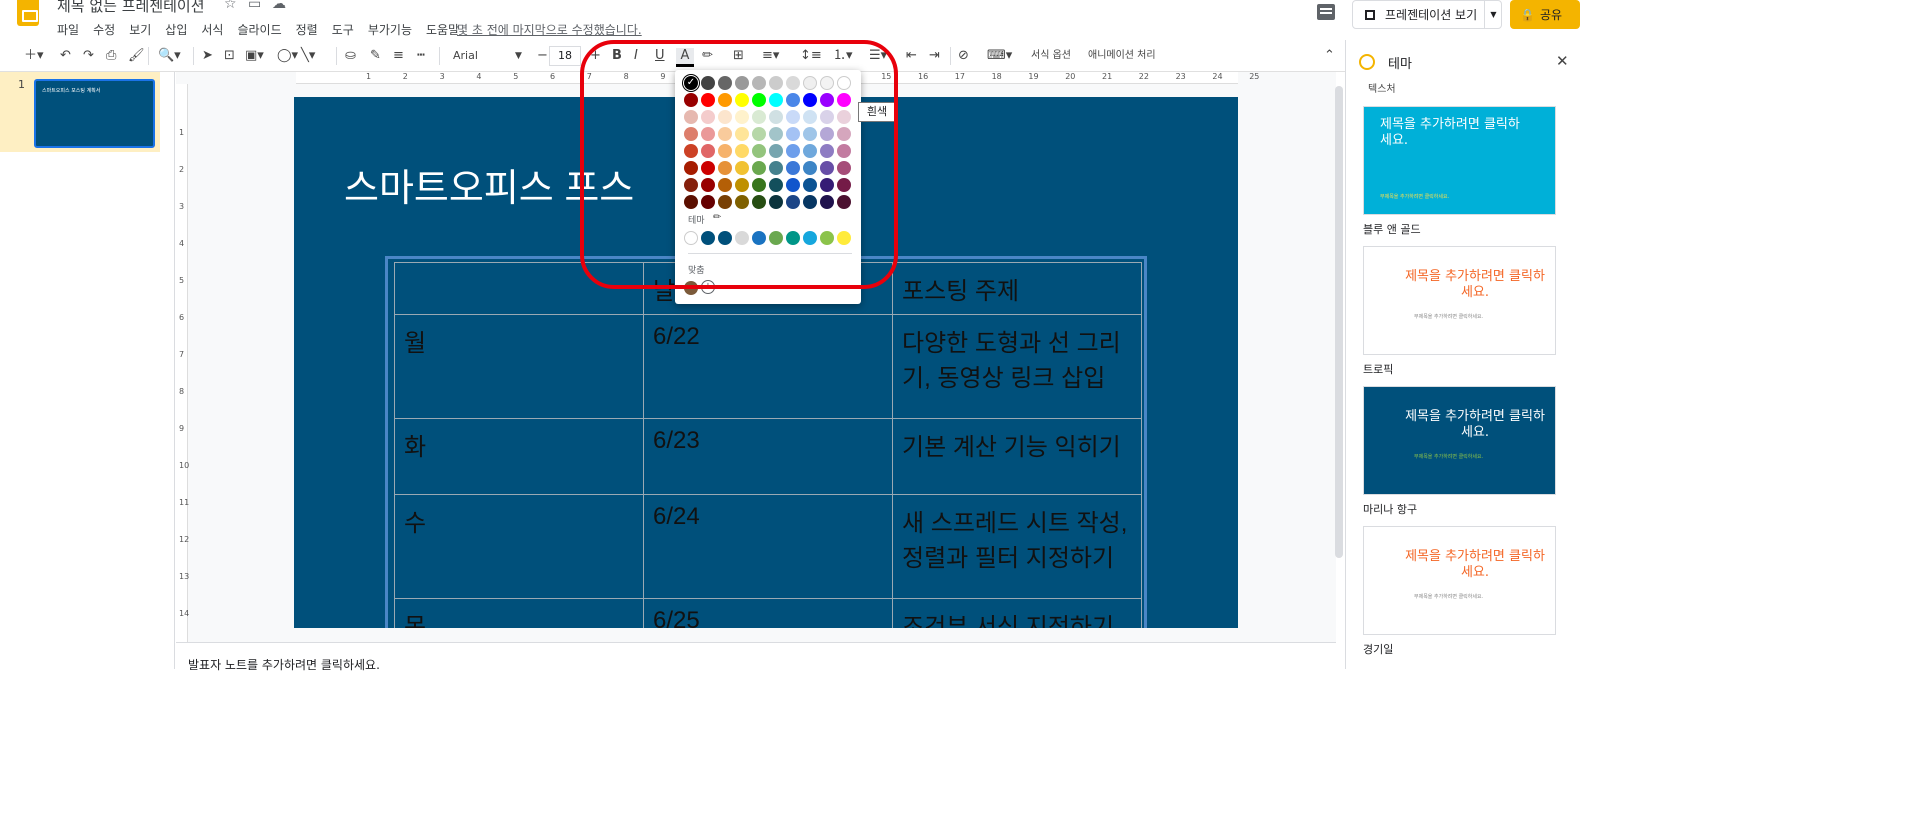  I want to click on share-button: 🔒 공유, so click(1545, 14).